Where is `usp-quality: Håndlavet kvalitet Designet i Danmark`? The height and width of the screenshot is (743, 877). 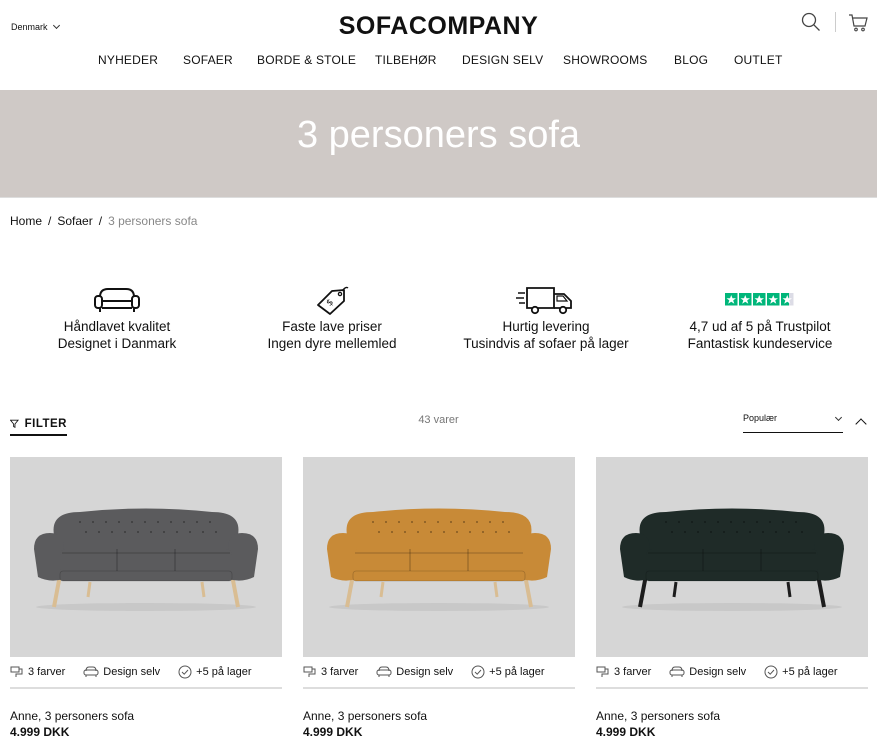
usp-quality: Håndlavet kvalitet Designet i Danmark is located at coordinates (117, 317).